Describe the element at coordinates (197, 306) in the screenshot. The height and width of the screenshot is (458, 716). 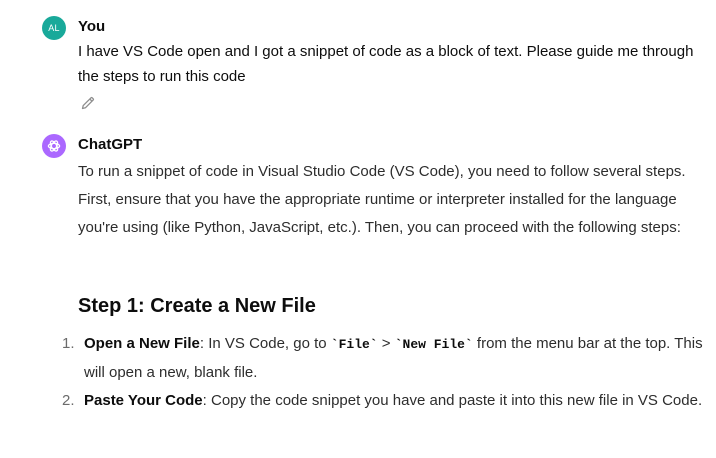
I see `step-heading: Step 1: Create a New File` at that location.